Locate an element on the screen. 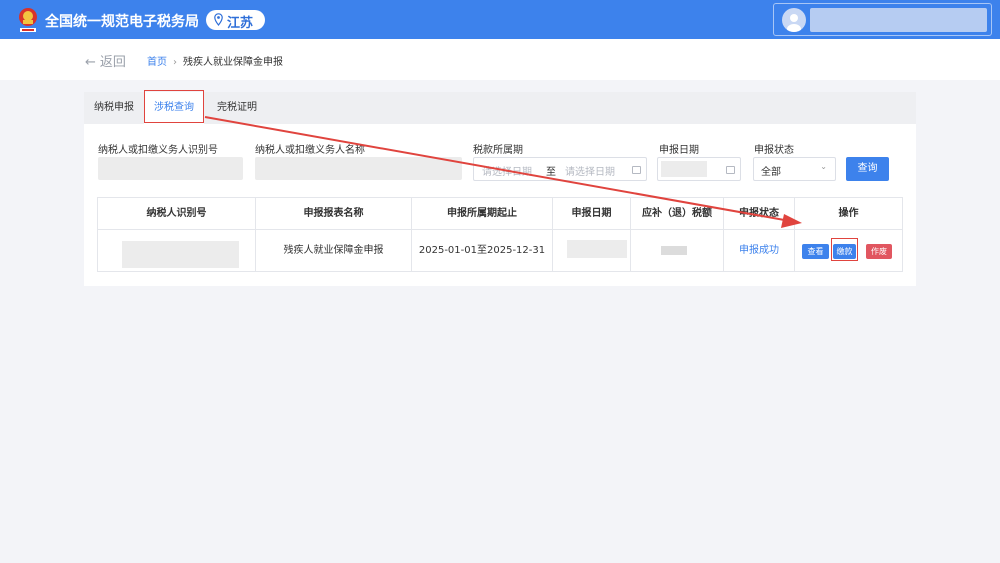  period-end-input: 请选择日期 is located at coordinates (590, 170).